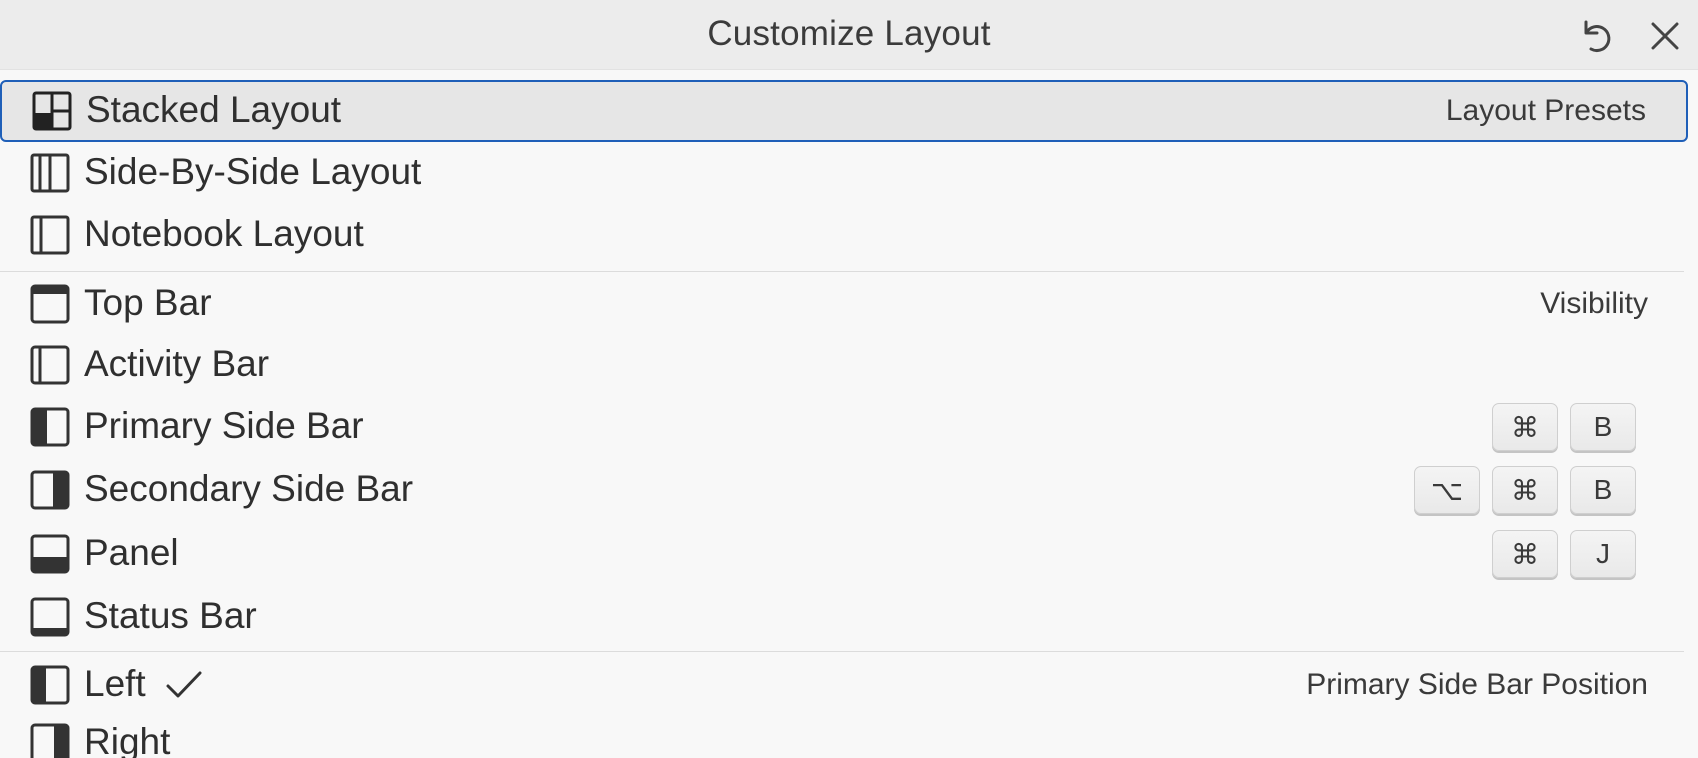 The height and width of the screenshot is (758, 1698). I want to click on top-bar-icon, so click(50, 304).